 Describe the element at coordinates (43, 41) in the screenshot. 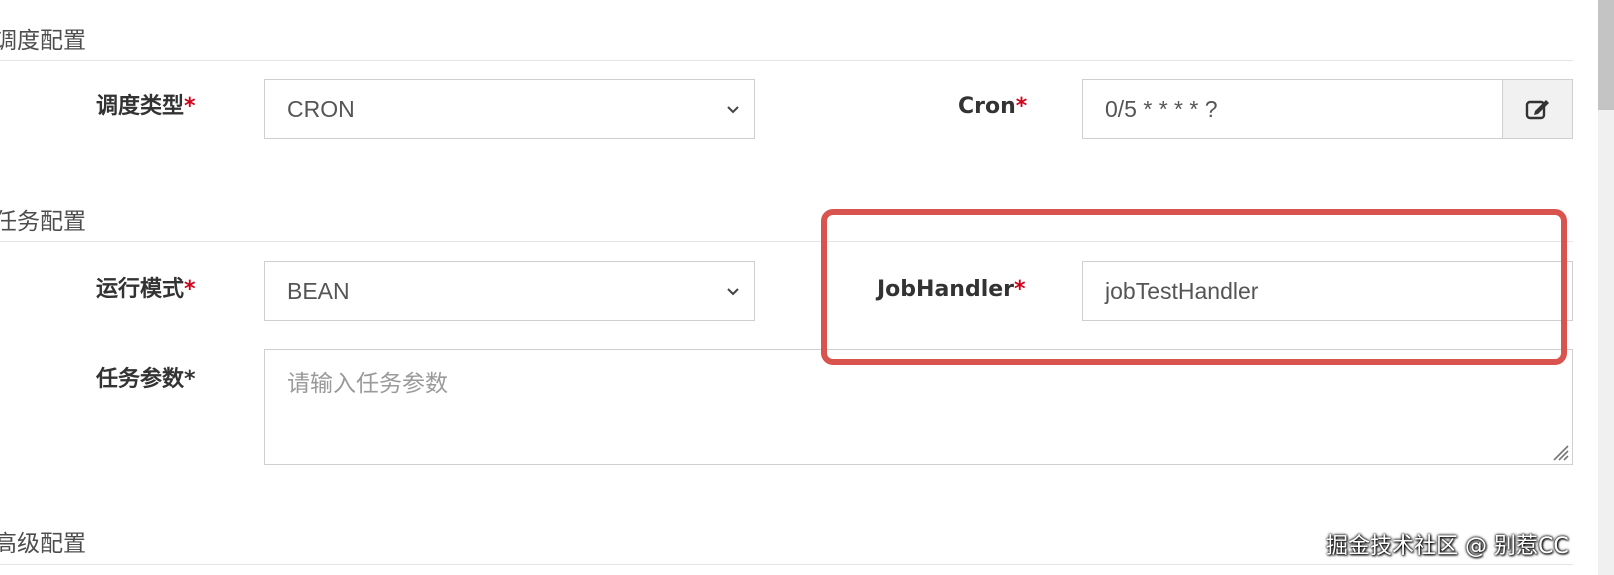

I see `section-title-schedule: 调度配置` at that location.